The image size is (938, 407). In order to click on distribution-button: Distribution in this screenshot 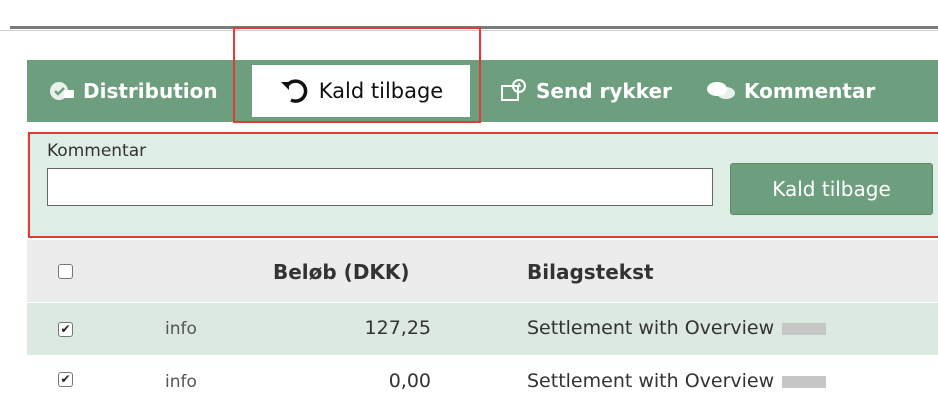, I will do `click(133, 91)`.